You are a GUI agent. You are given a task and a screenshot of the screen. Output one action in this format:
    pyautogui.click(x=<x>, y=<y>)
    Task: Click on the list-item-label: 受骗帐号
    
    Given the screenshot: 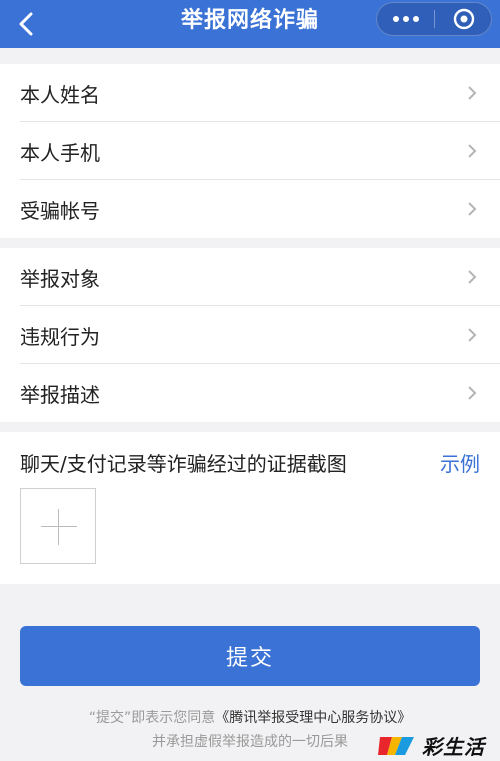 What is the action you would take?
    pyautogui.click(x=60, y=210)
    